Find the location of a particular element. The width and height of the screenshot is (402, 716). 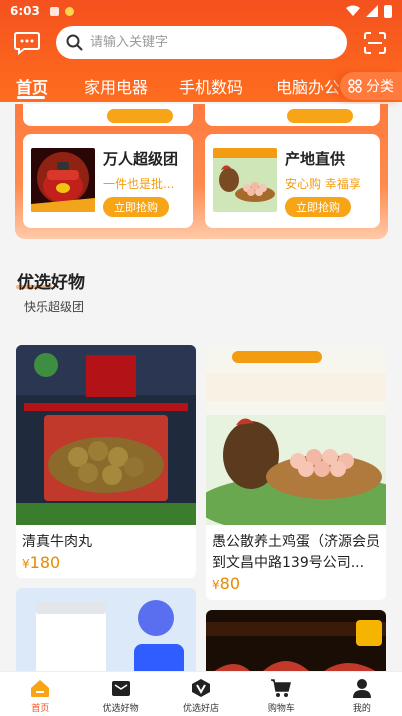

promo-card-group-buy: 万人超级团 一件也是批... 立即抢购 is located at coordinates (108, 181).